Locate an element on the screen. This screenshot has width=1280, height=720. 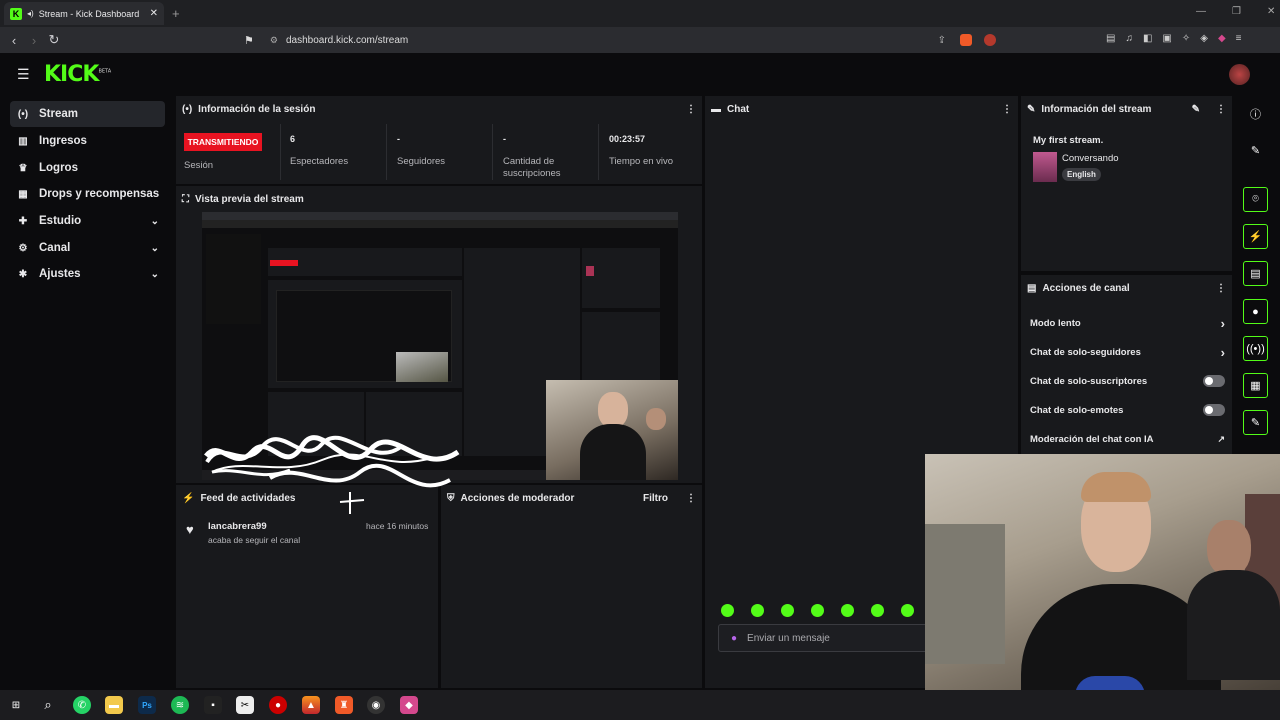
category-thumbnail is located at coordinates (1045, 167).